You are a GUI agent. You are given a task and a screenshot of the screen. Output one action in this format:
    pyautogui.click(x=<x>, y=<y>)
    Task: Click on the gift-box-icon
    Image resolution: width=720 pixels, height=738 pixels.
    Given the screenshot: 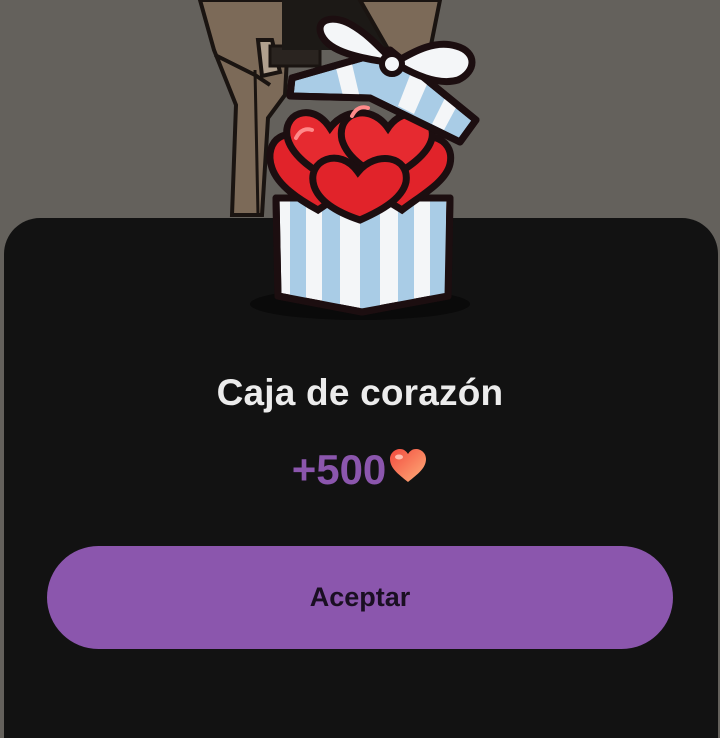 What is the action you would take?
    pyautogui.click(x=365, y=167)
    